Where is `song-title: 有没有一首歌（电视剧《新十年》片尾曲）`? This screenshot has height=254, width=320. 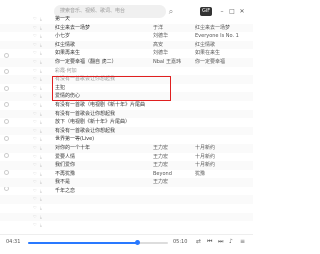
song-title: 有没有一首歌（电视剧《新十年》片尾曲） is located at coordinates (100, 104).